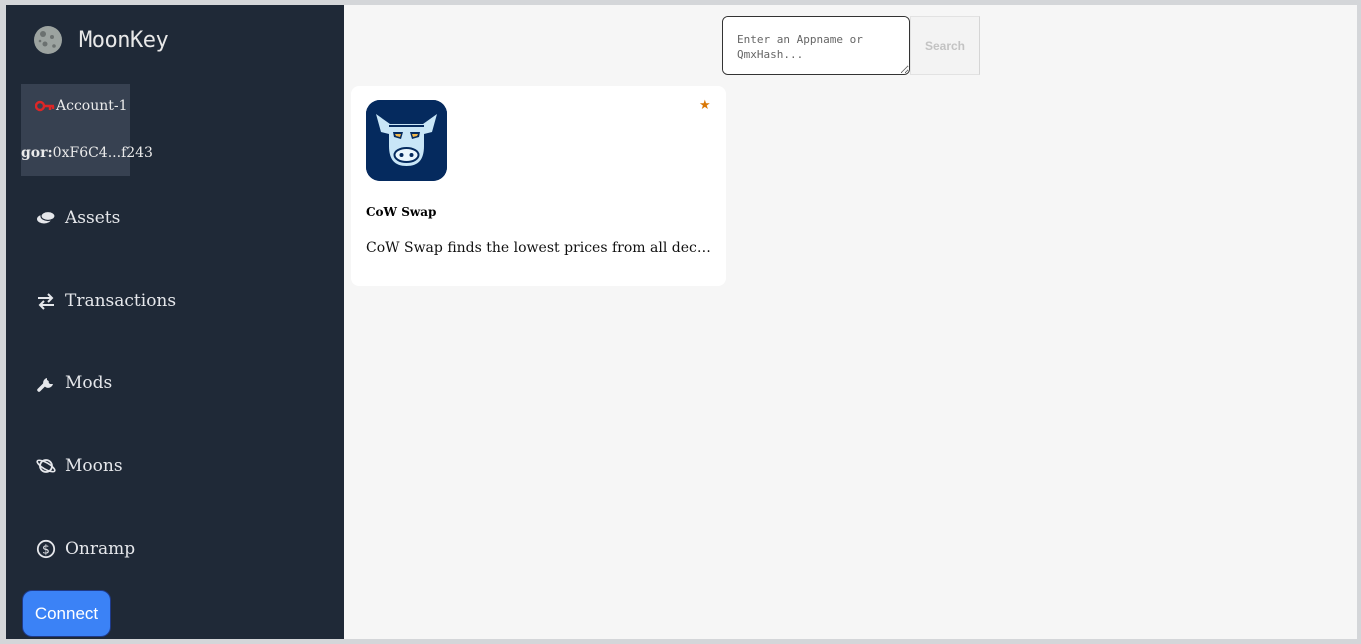 This screenshot has height=644, width=1361. What do you see at coordinates (46, 301) in the screenshot?
I see `swap-arrows-icon` at bounding box center [46, 301].